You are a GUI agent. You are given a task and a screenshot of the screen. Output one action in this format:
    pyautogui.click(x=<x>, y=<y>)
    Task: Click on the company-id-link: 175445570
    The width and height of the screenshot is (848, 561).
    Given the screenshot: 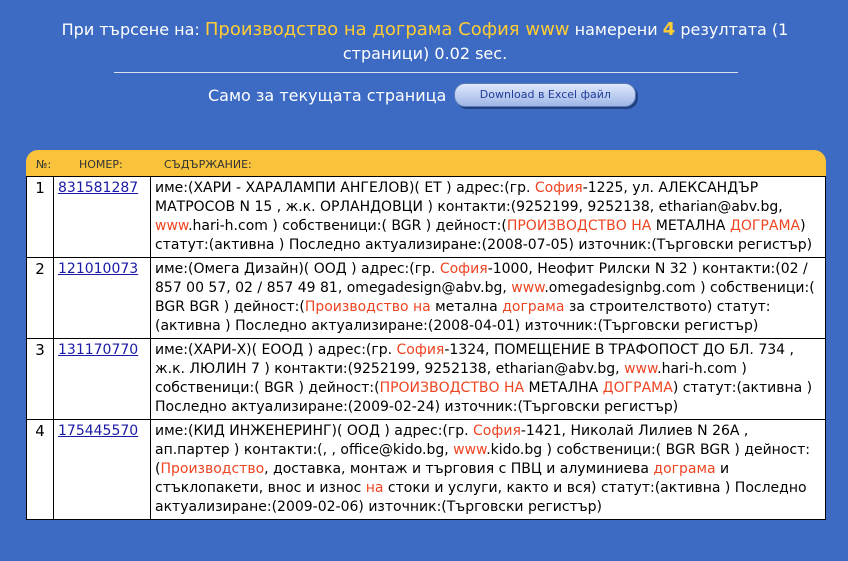 What is the action you would take?
    pyautogui.click(x=98, y=431)
    